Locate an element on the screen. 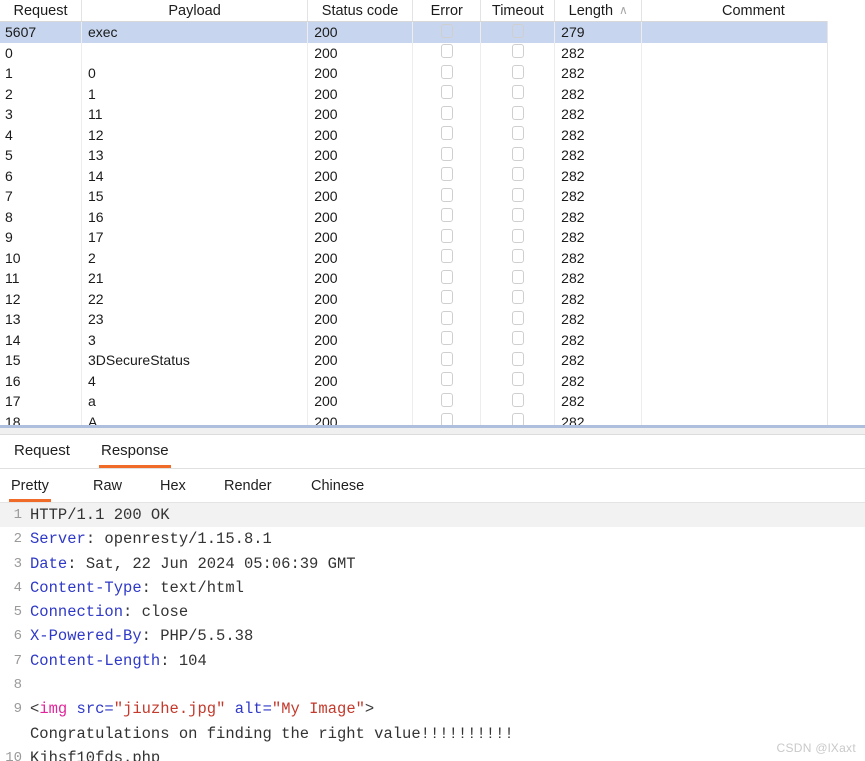 The width and height of the screenshot is (865, 761). cell-request: 1 is located at coordinates (41, 73).